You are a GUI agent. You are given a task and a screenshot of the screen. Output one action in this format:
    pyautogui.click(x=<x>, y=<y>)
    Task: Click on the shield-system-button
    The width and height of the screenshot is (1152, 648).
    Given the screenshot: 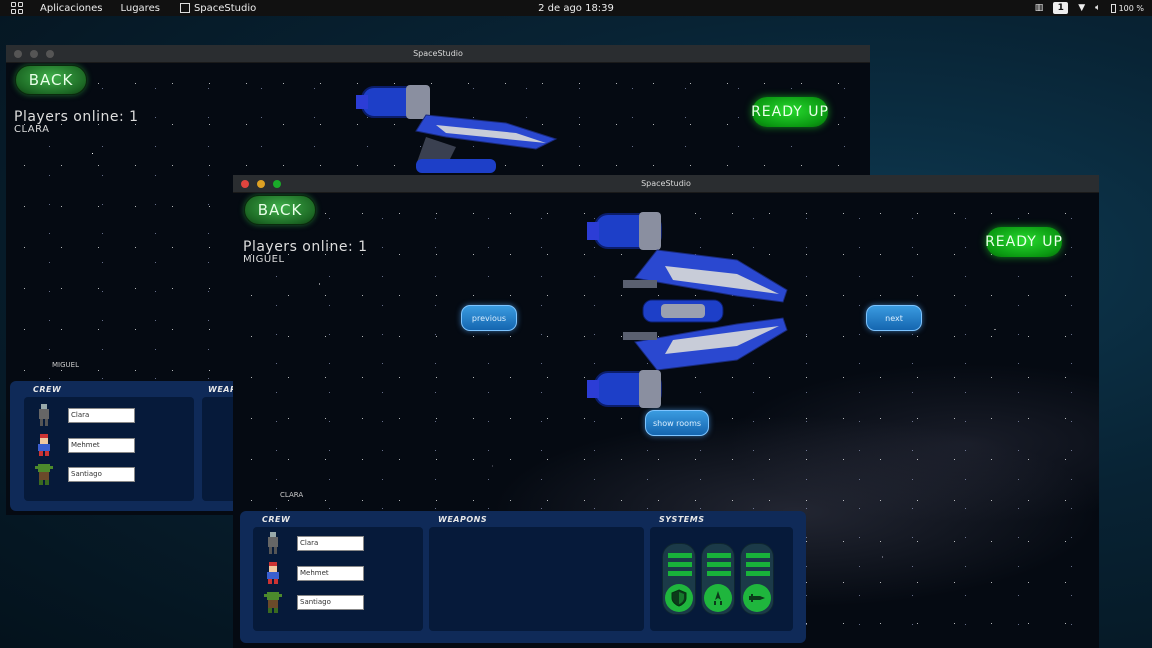 What is the action you would take?
    pyautogui.click(x=679, y=598)
    